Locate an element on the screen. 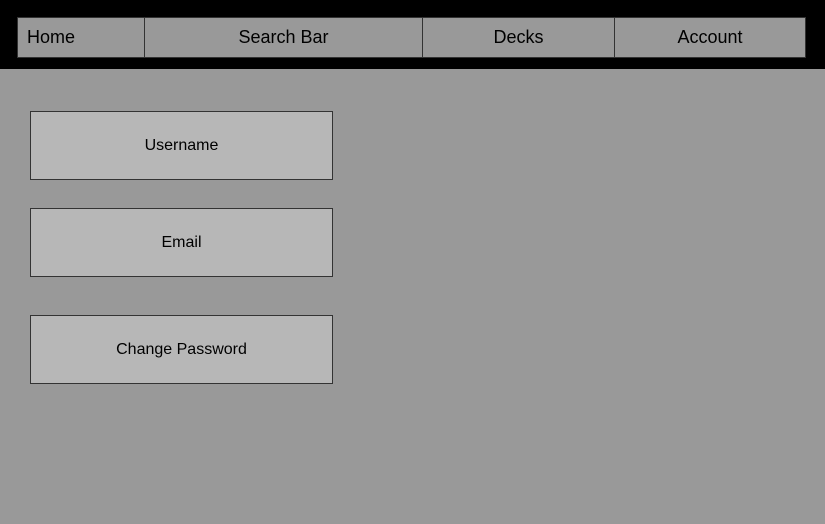 This screenshot has height=524, width=825. nav-decks-label: Decks is located at coordinates (518, 37).